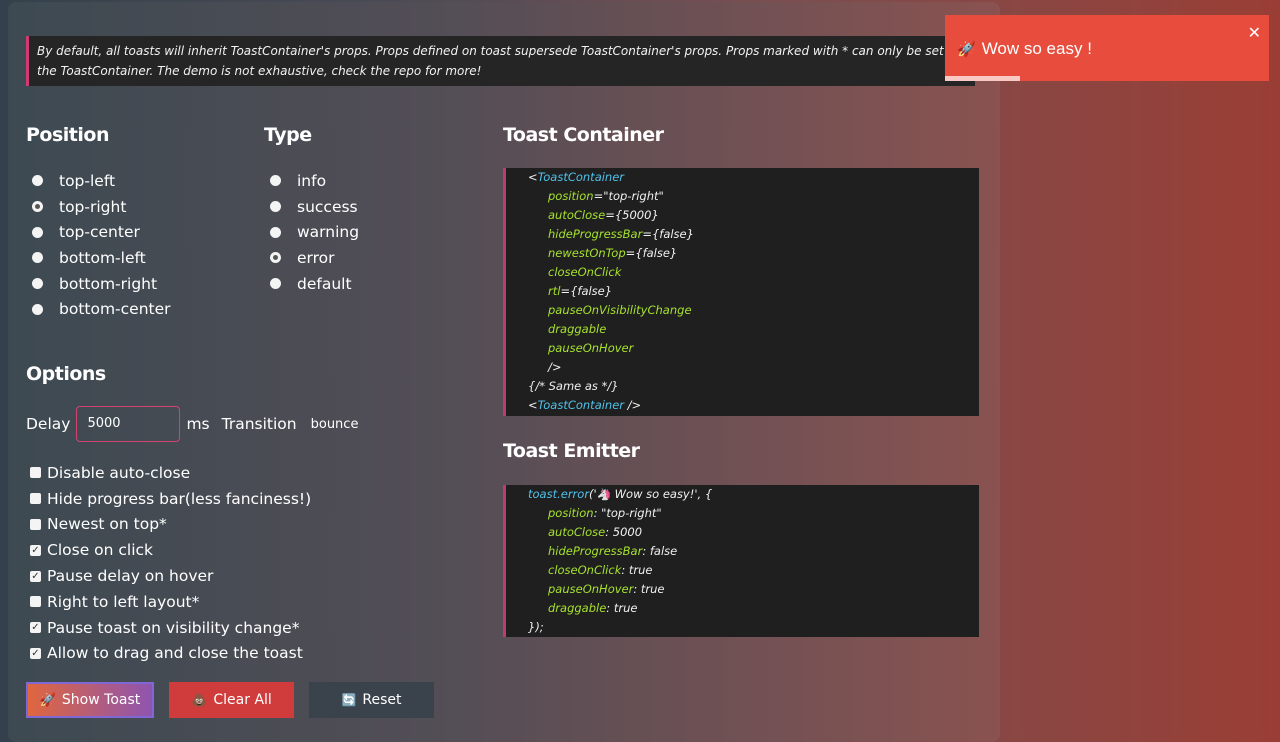 The height and width of the screenshot is (742, 1280). I want to click on position-option-bottom-left: bottom-left, so click(126, 258).